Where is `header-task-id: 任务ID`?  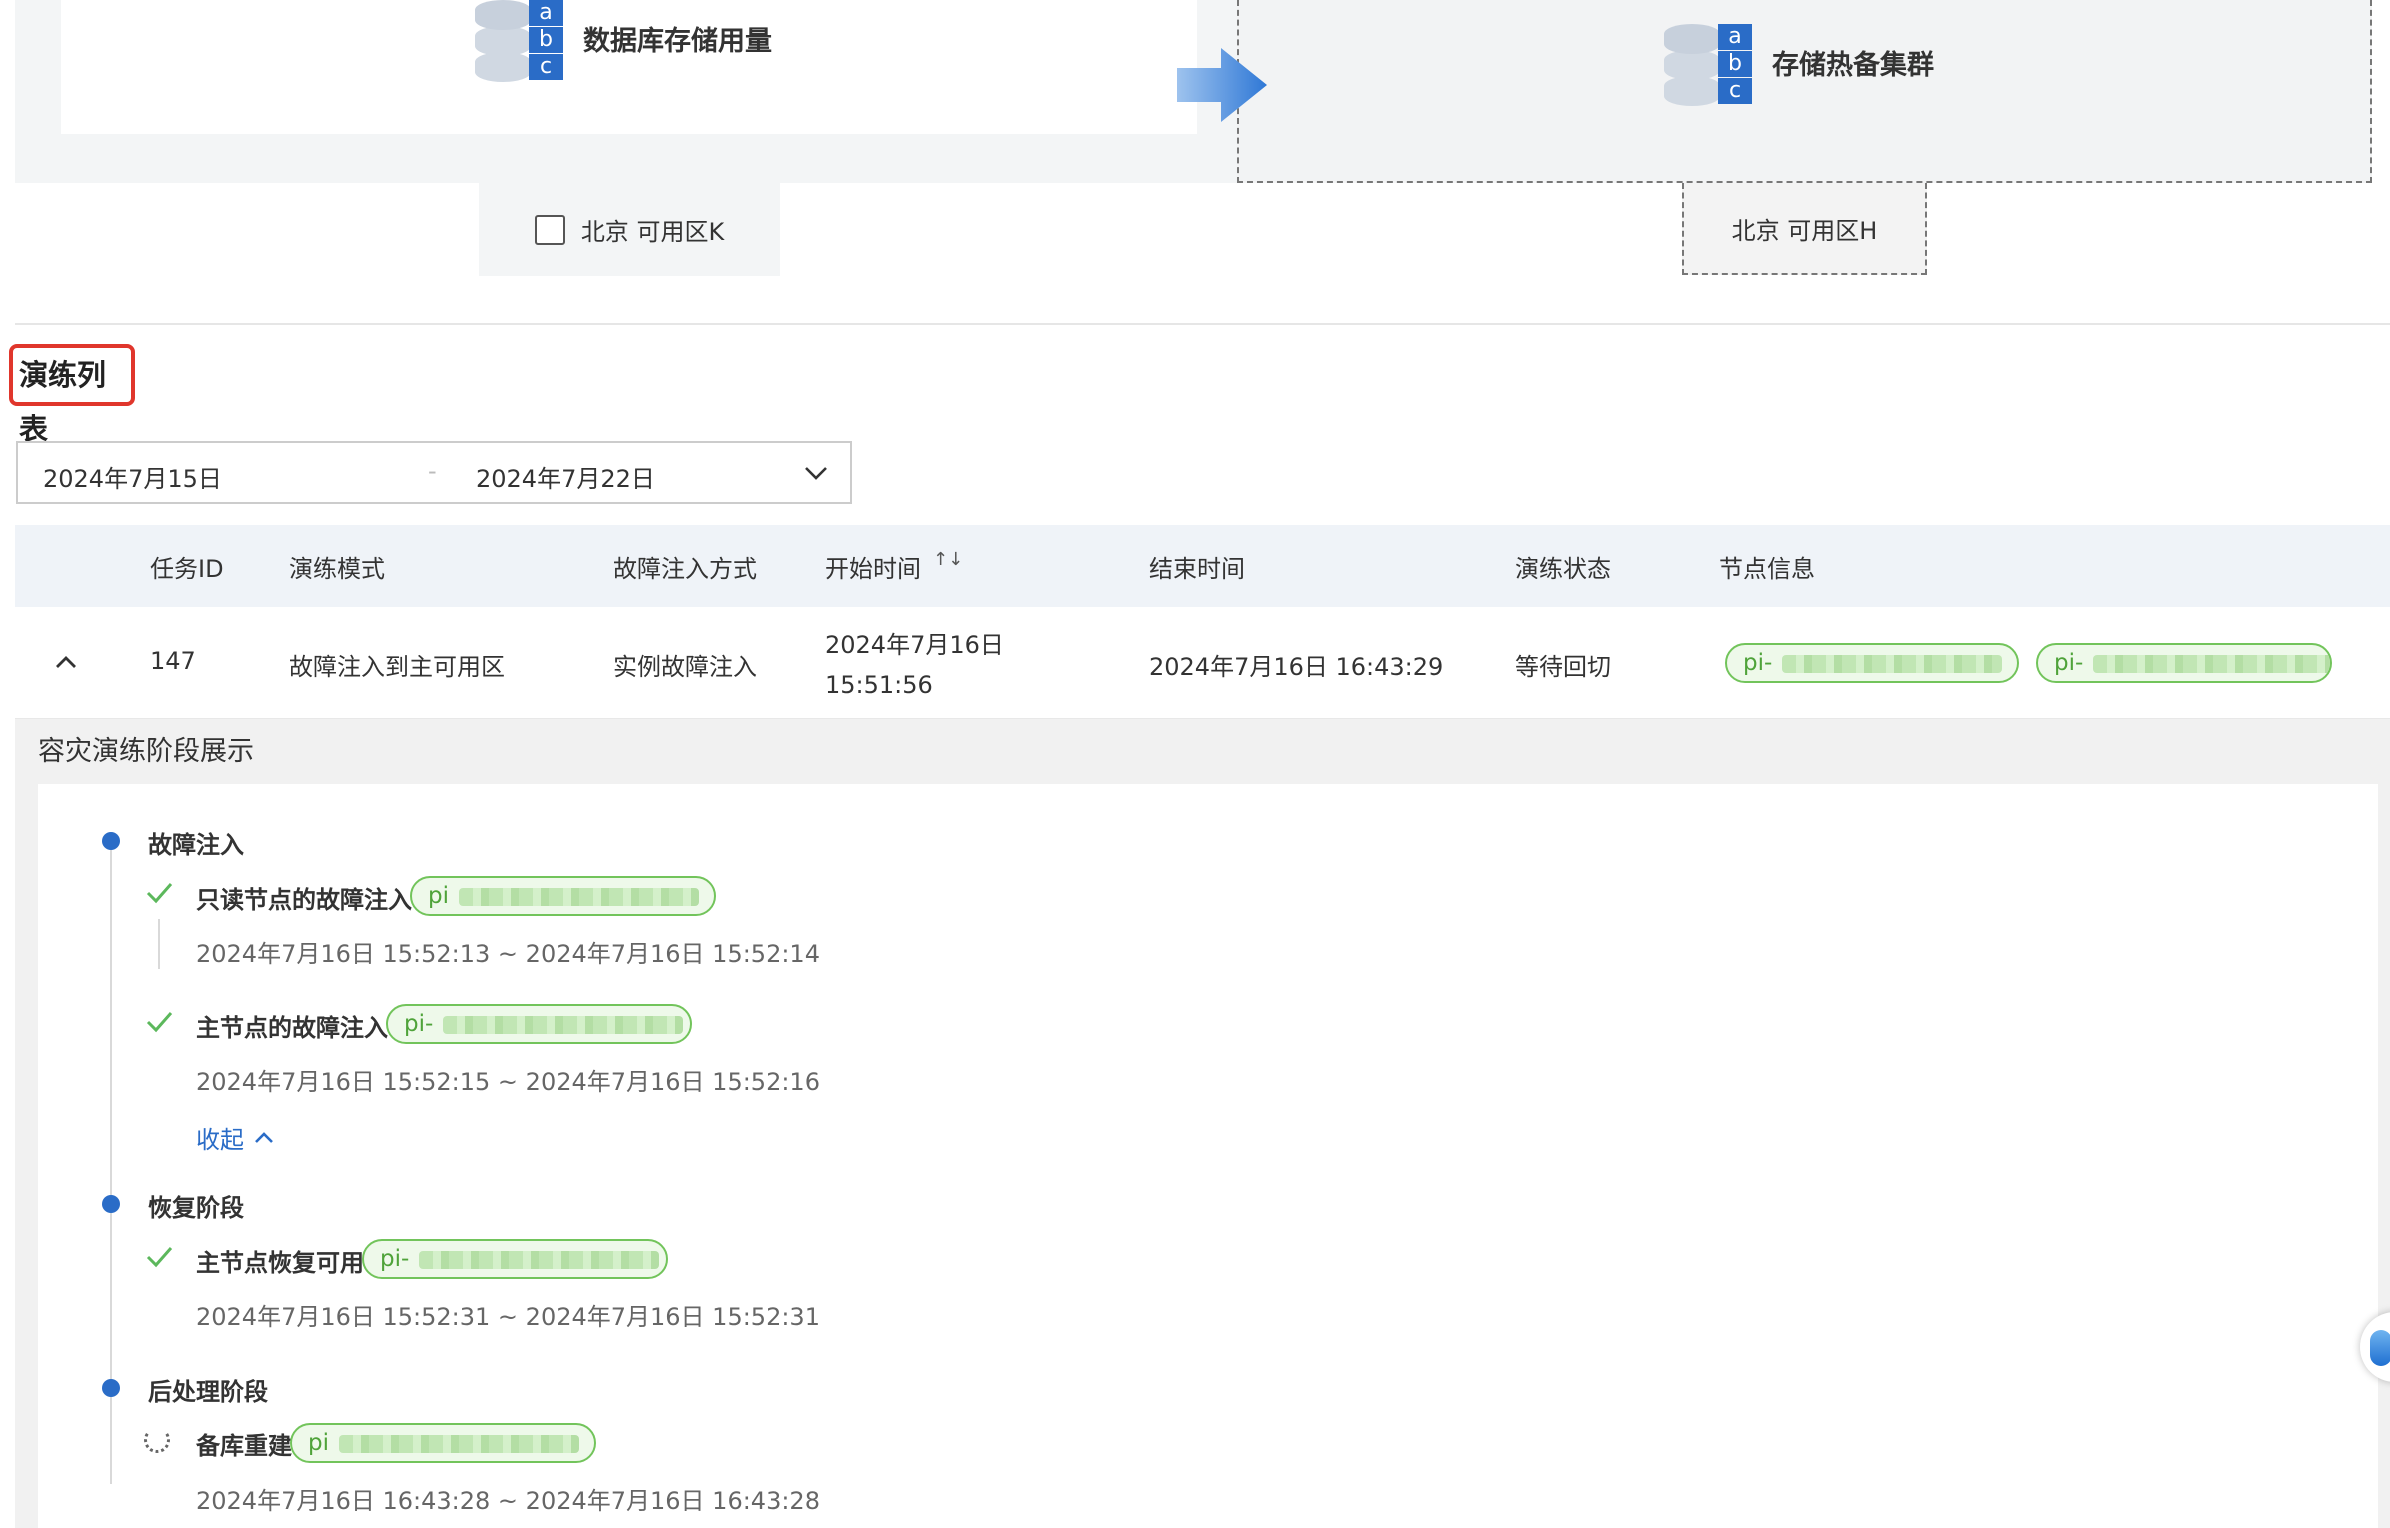 header-task-id: 任务ID is located at coordinates (187, 569).